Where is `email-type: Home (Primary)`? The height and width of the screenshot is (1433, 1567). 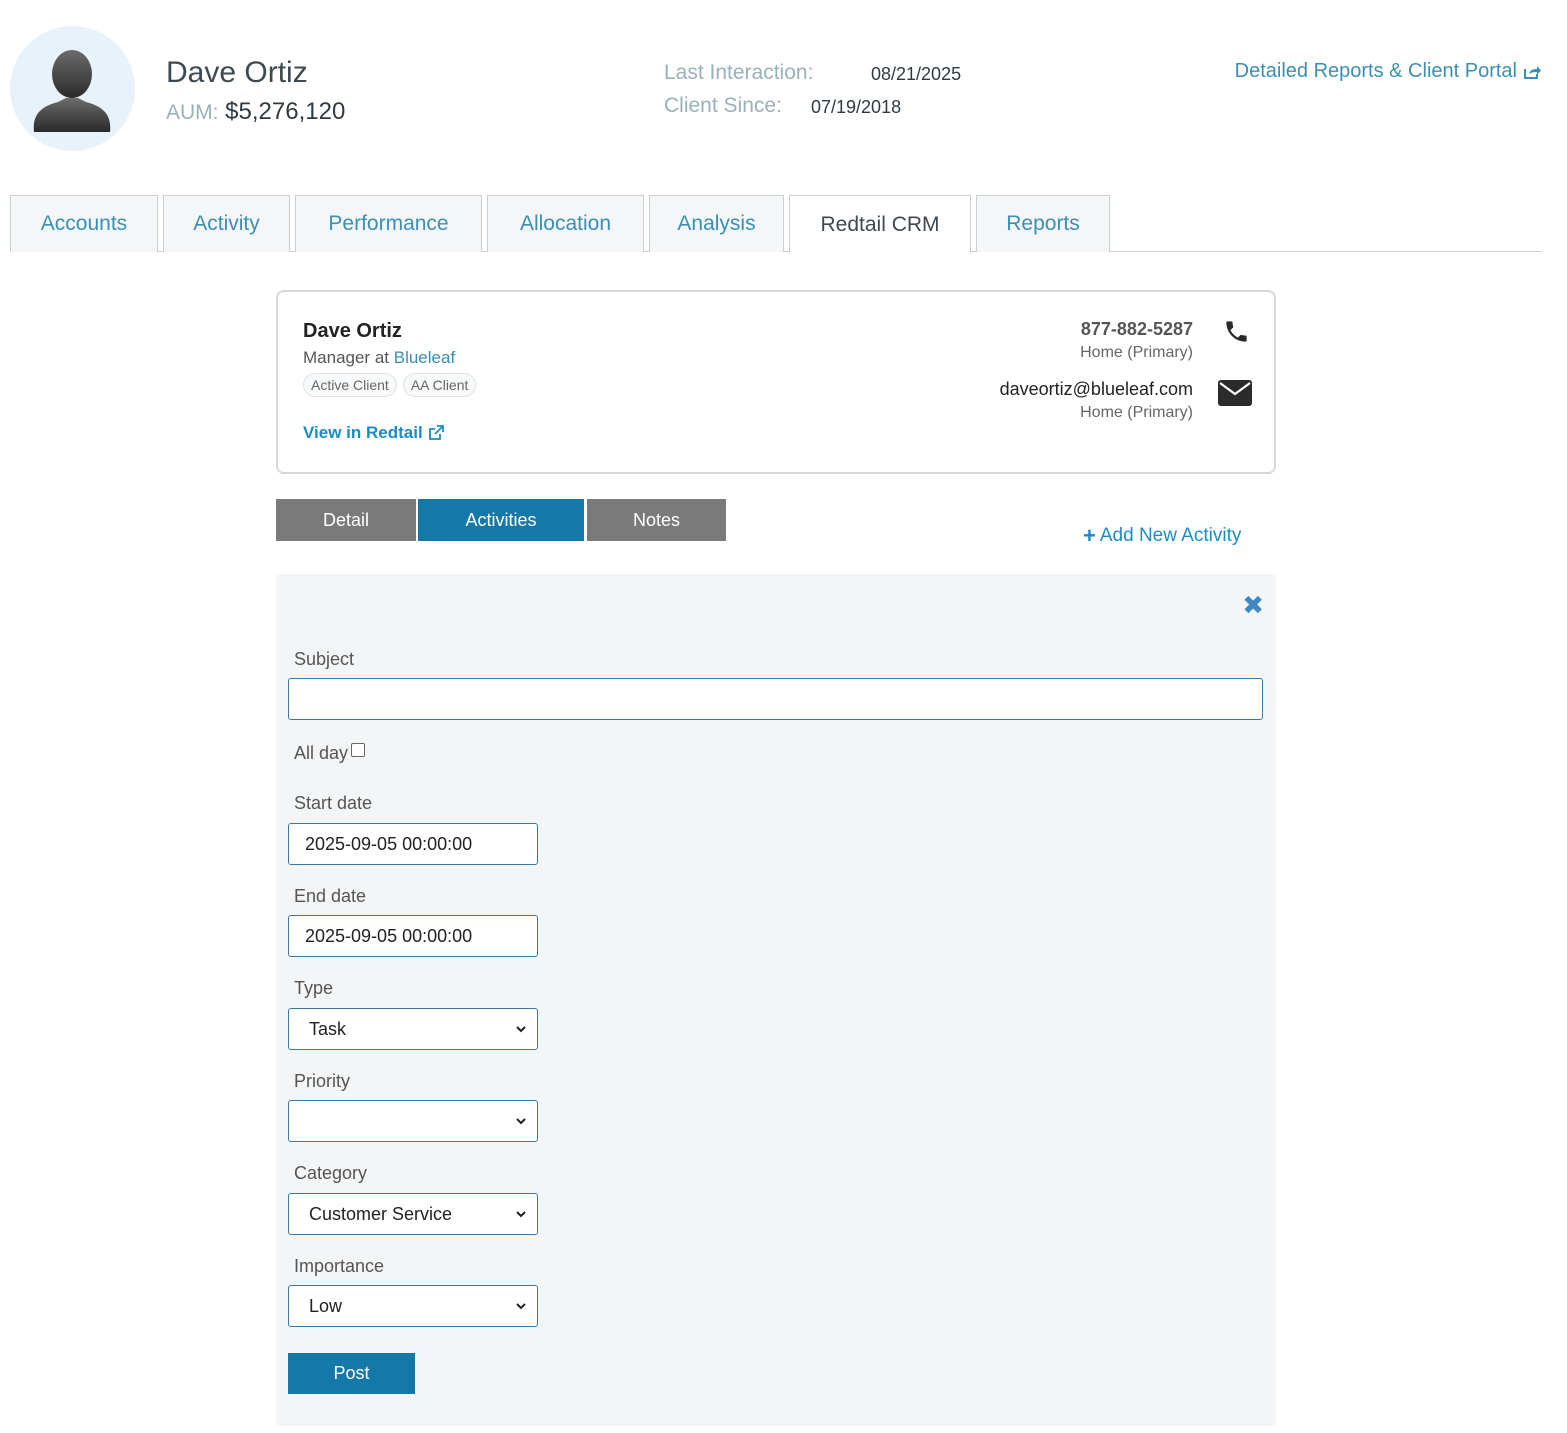 email-type: Home (Primary) is located at coordinates (1136, 412).